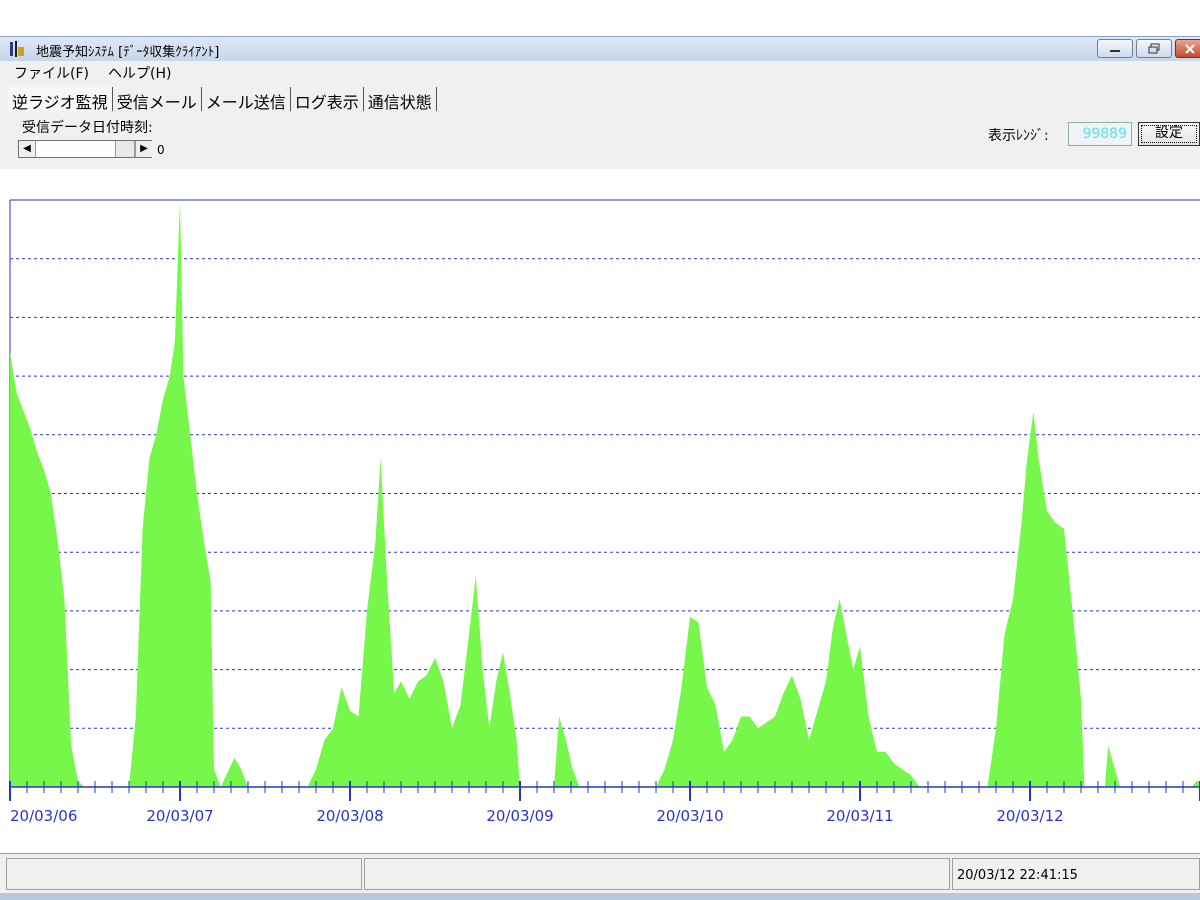  I want to click on status-left, so click(184, 874).